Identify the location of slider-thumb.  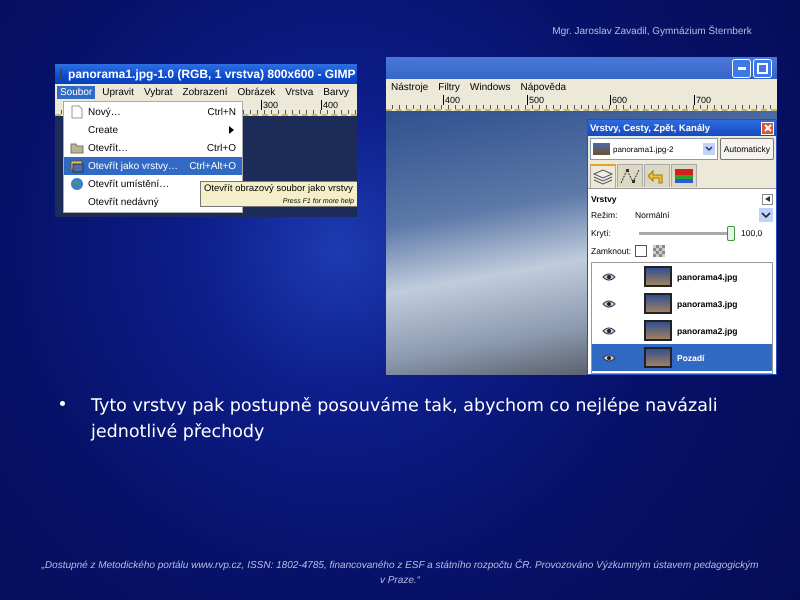
(731, 233).